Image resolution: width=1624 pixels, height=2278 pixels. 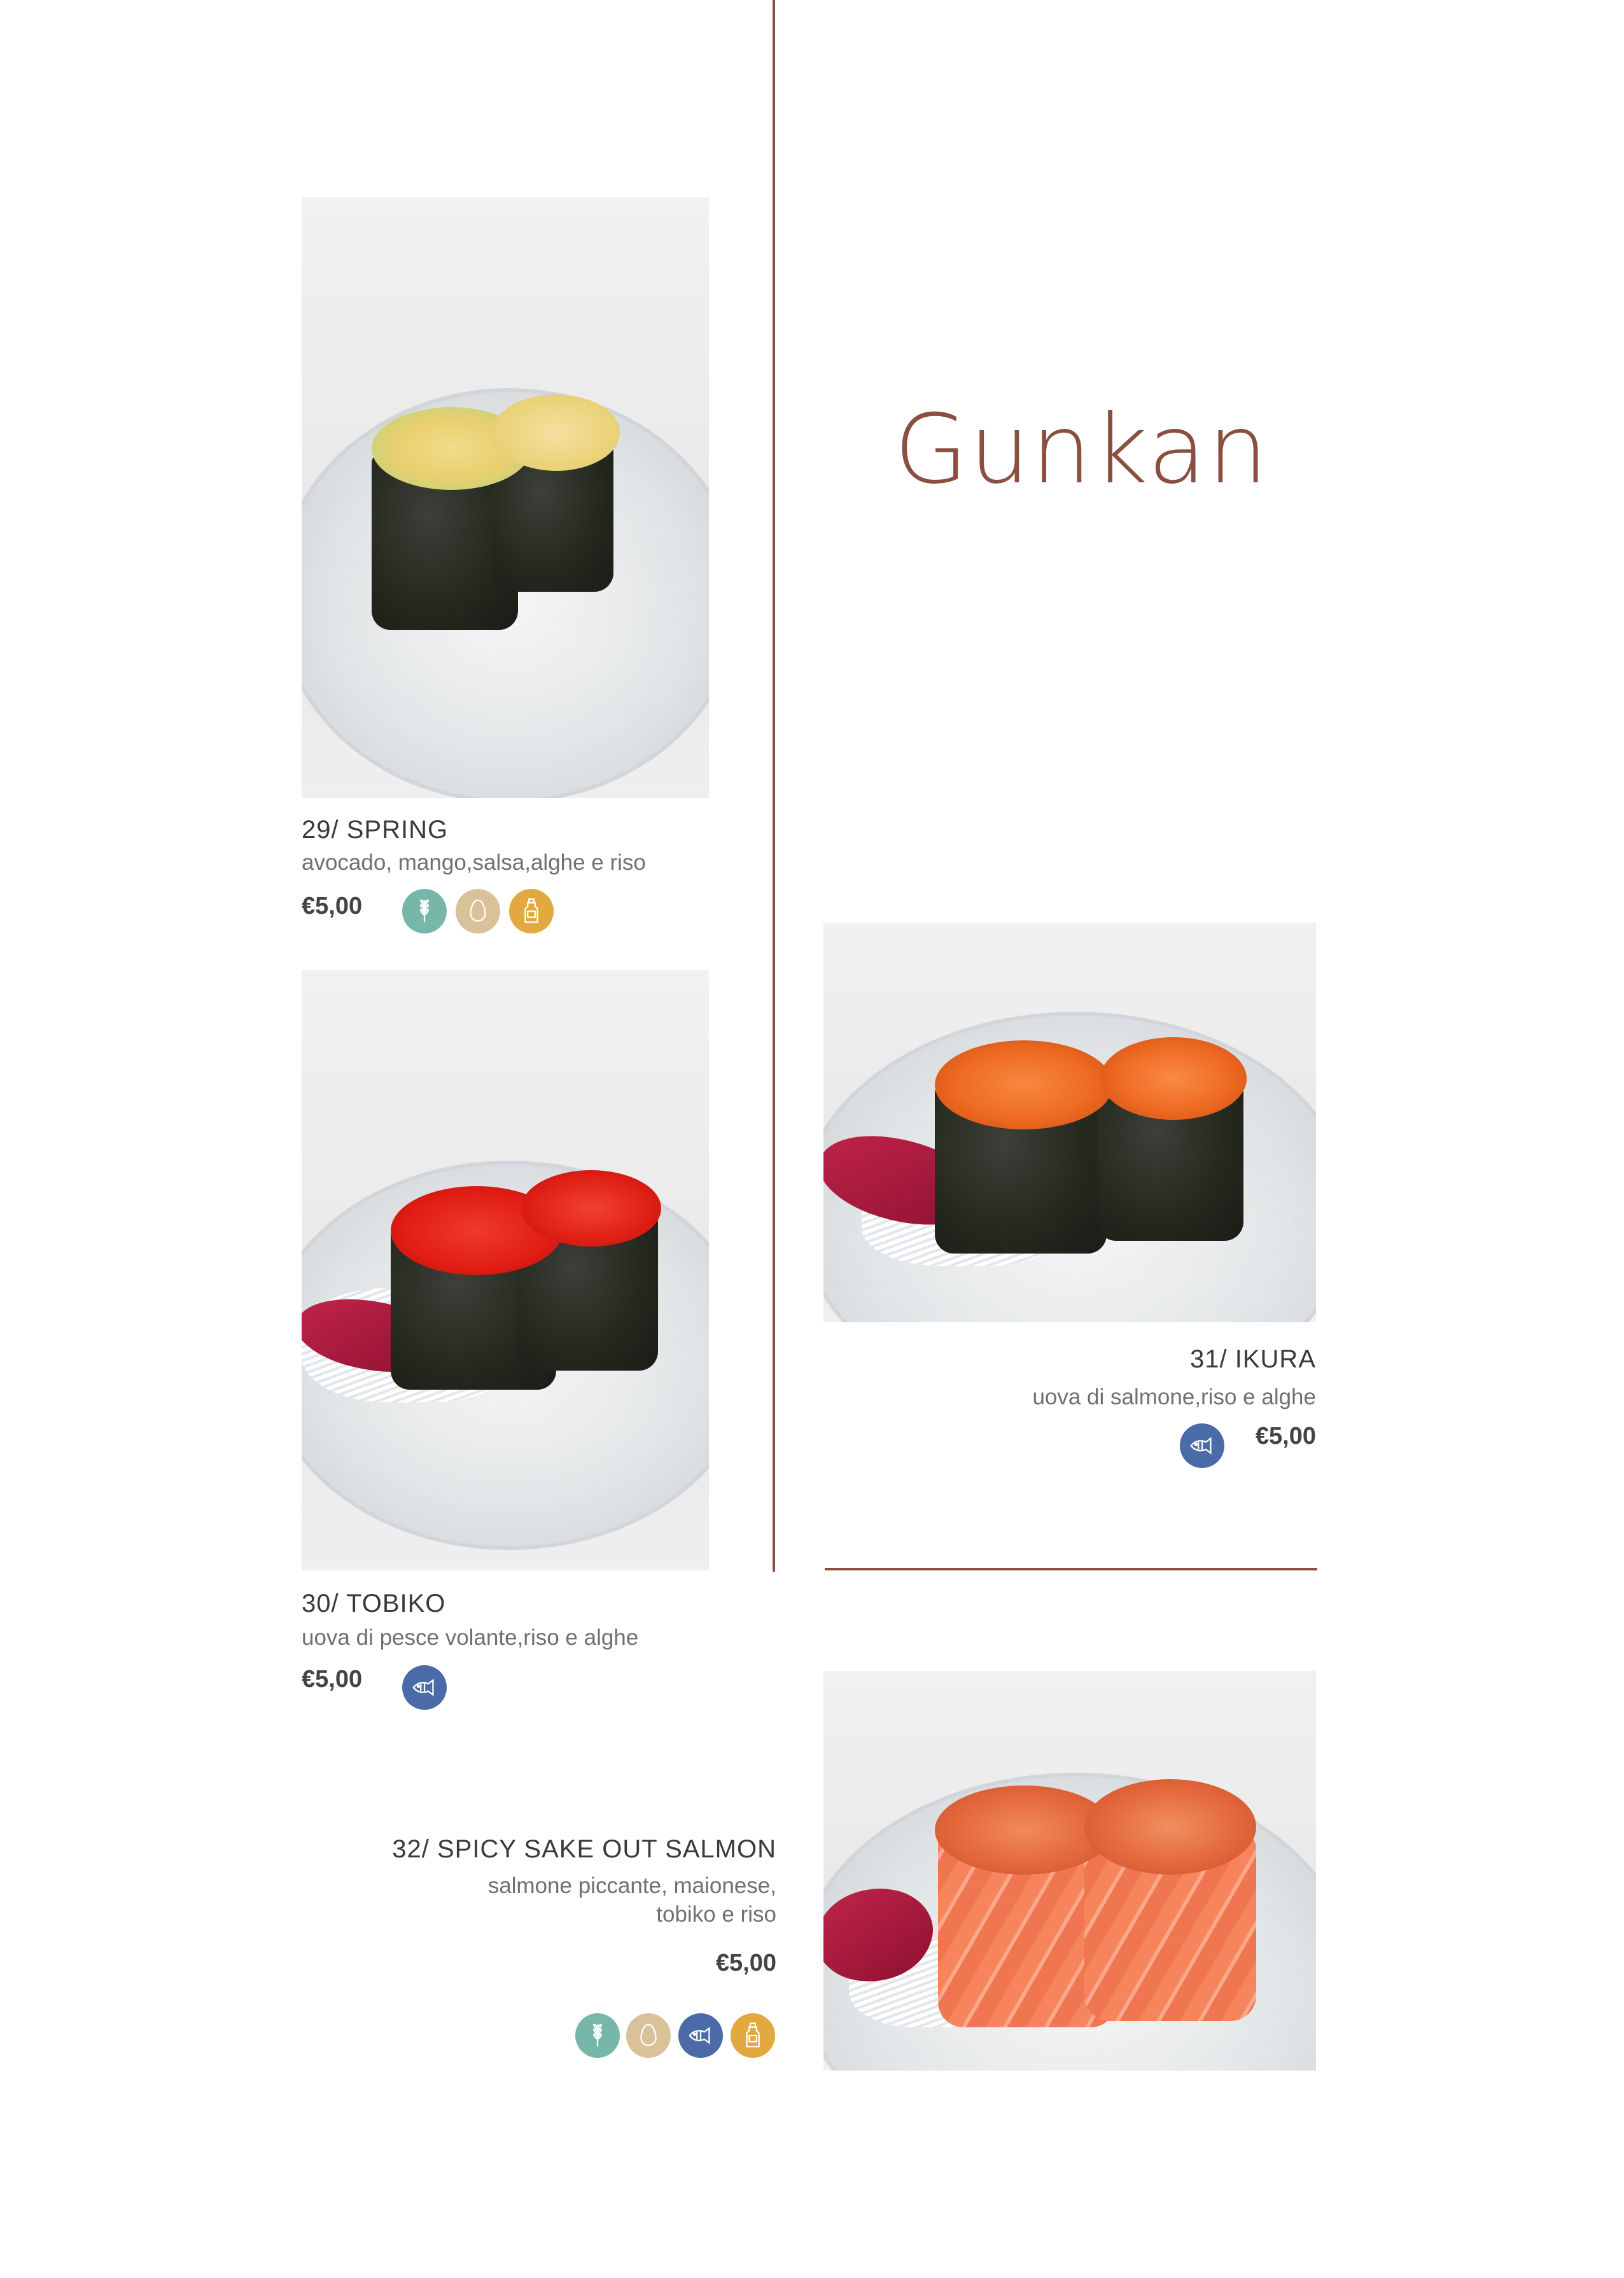 I want to click on ikura-photo, so click(x=1069, y=1122).